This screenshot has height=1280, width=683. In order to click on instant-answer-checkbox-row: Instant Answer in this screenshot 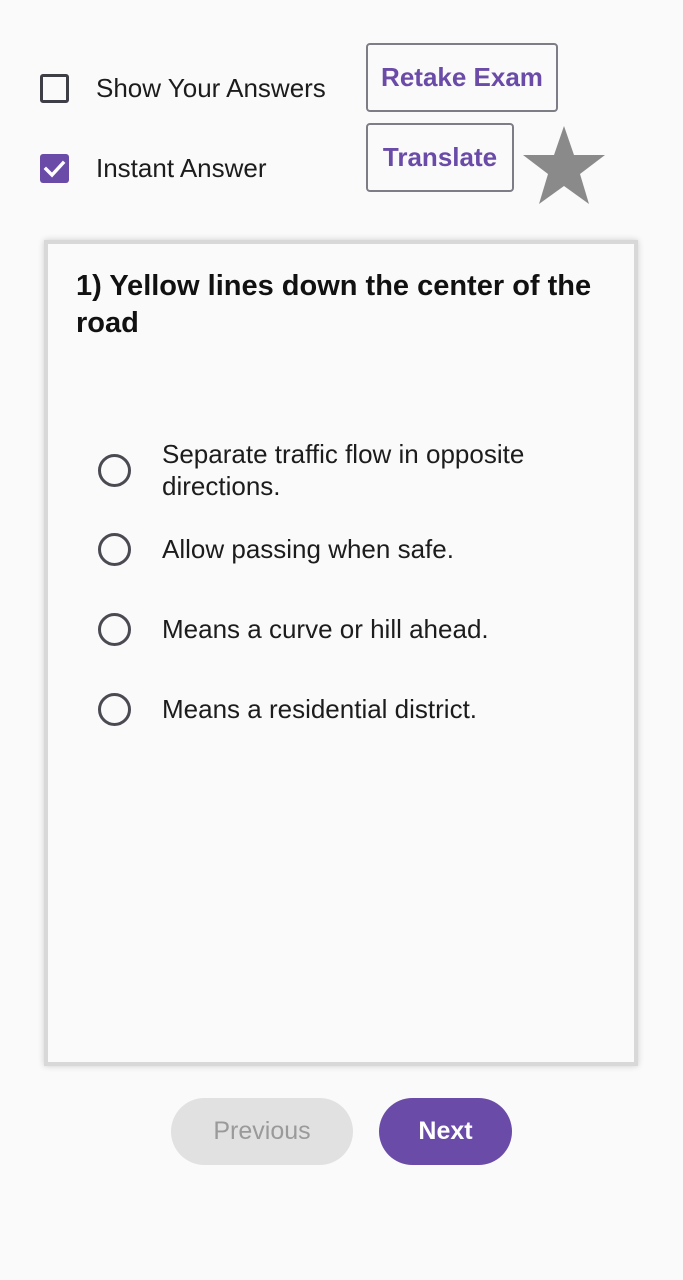, I will do `click(153, 168)`.